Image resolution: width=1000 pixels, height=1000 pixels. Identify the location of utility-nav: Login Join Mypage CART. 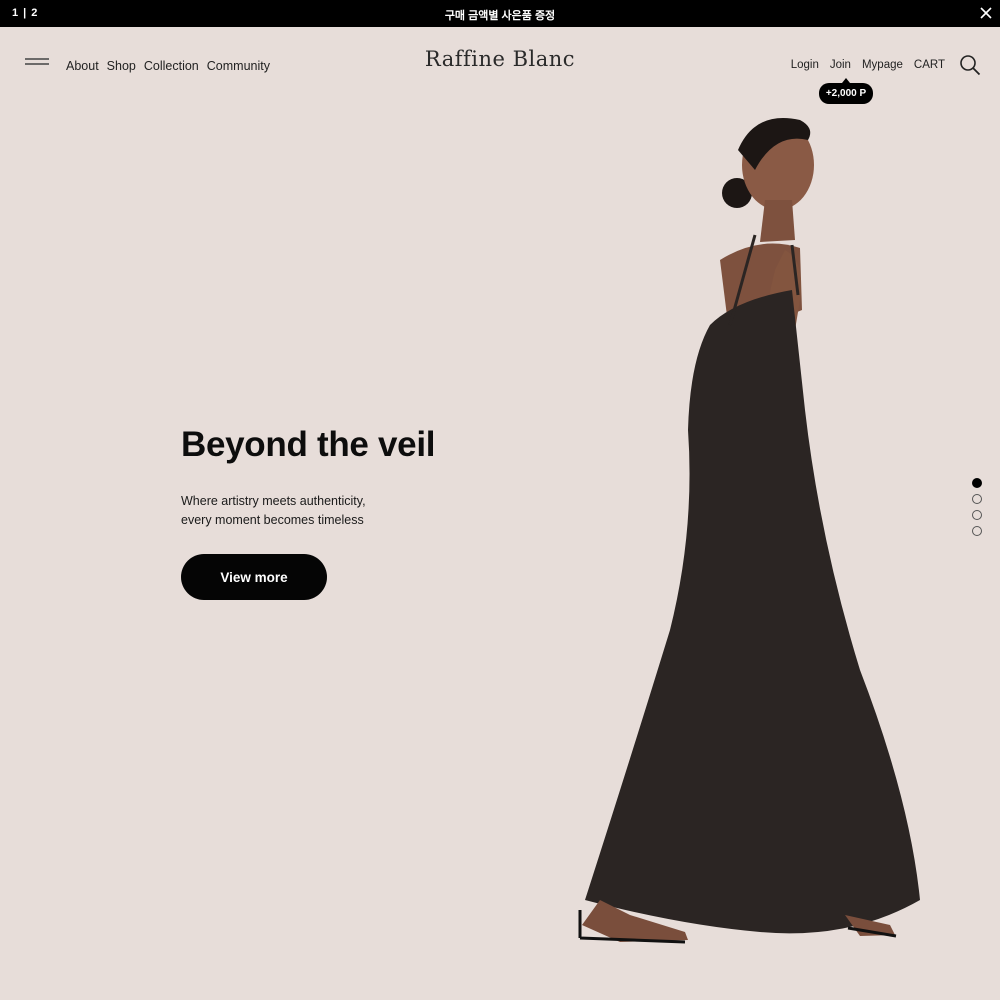
(868, 65).